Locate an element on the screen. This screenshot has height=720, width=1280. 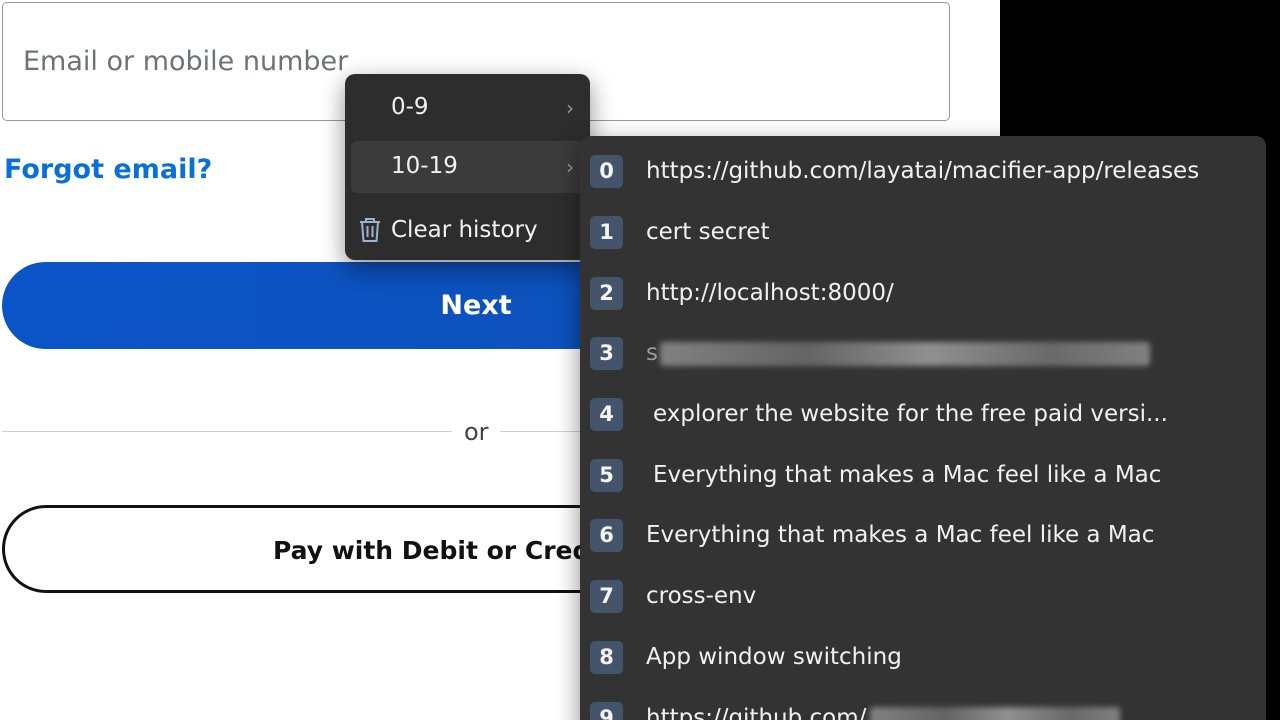
menu-item-10-19: 10-19 › is located at coordinates (467, 167).